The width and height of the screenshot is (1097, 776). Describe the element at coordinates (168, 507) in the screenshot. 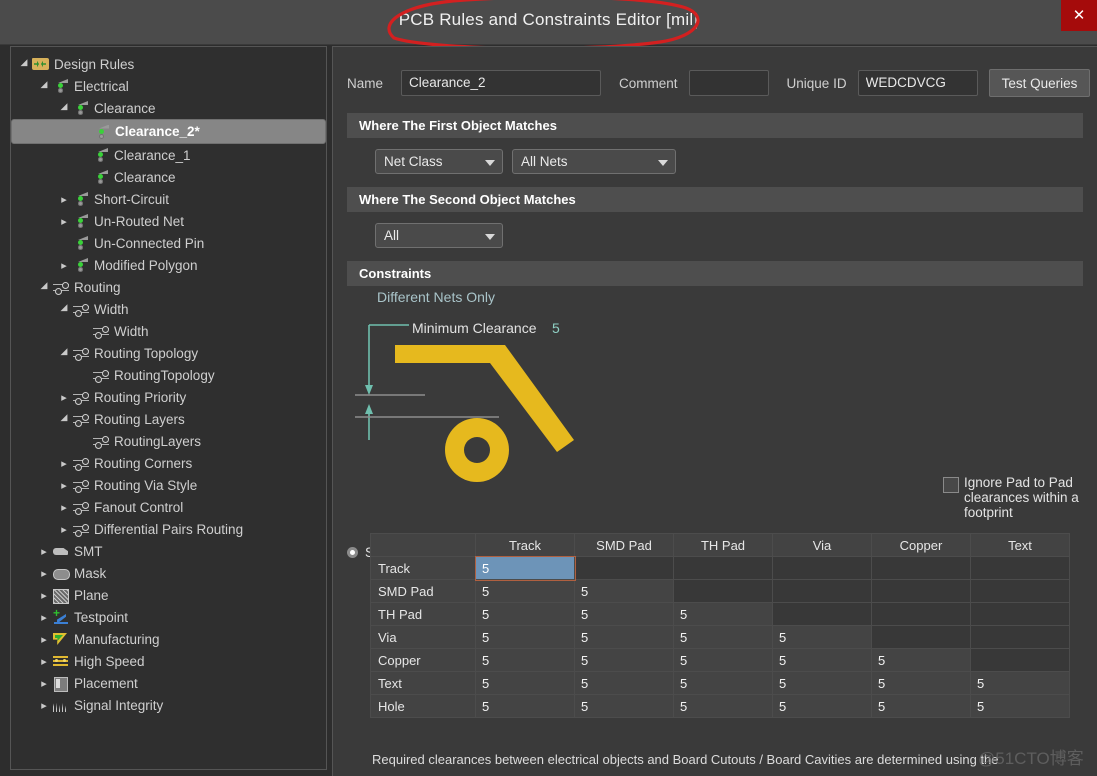

I see `tree-item-fanout-control: Fanout Control` at that location.